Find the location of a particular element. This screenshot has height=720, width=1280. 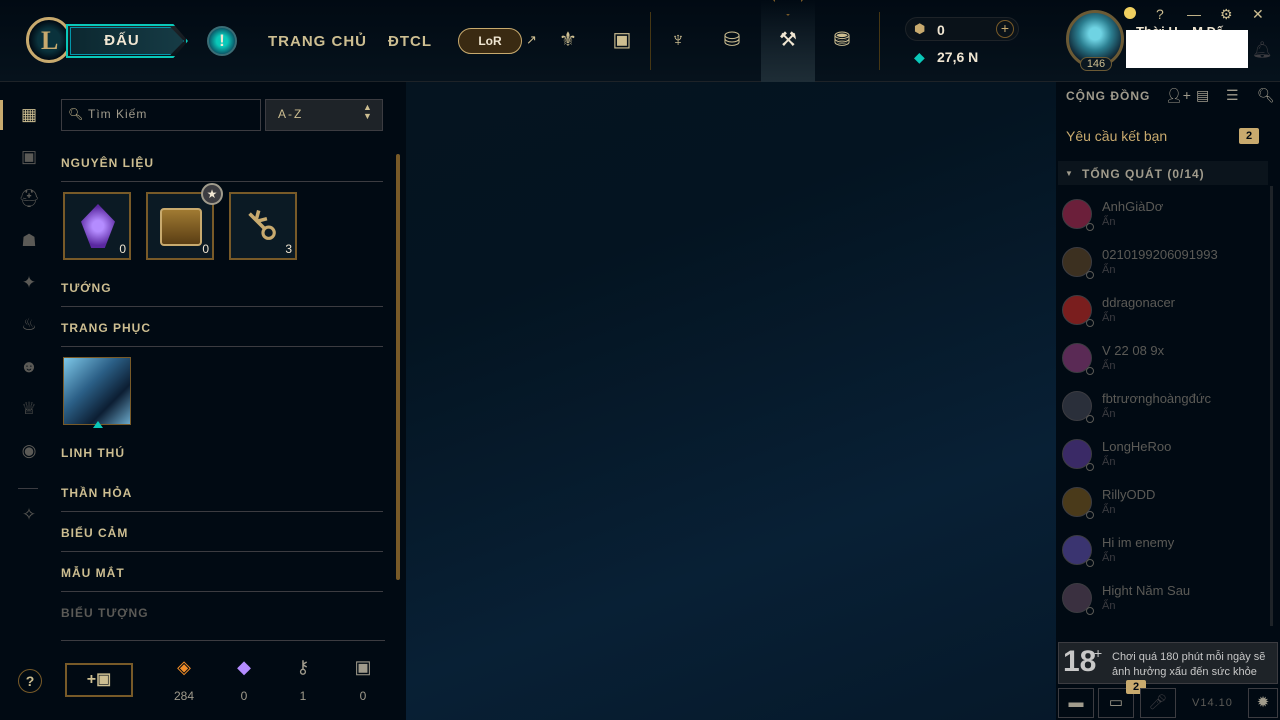

orange-essence-value: 284 is located at coordinates (184, 696).